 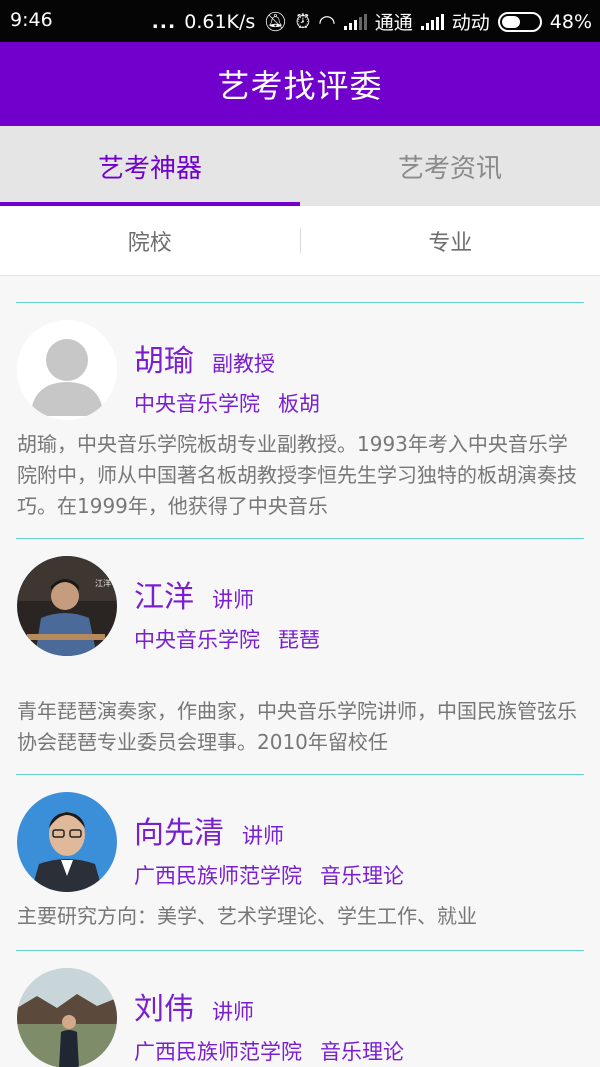 I want to click on status-indicators: ... 0.61K/s 🔕︎ ⏰︎ ◠ 通通 动动 48%, so click(x=372, y=21).